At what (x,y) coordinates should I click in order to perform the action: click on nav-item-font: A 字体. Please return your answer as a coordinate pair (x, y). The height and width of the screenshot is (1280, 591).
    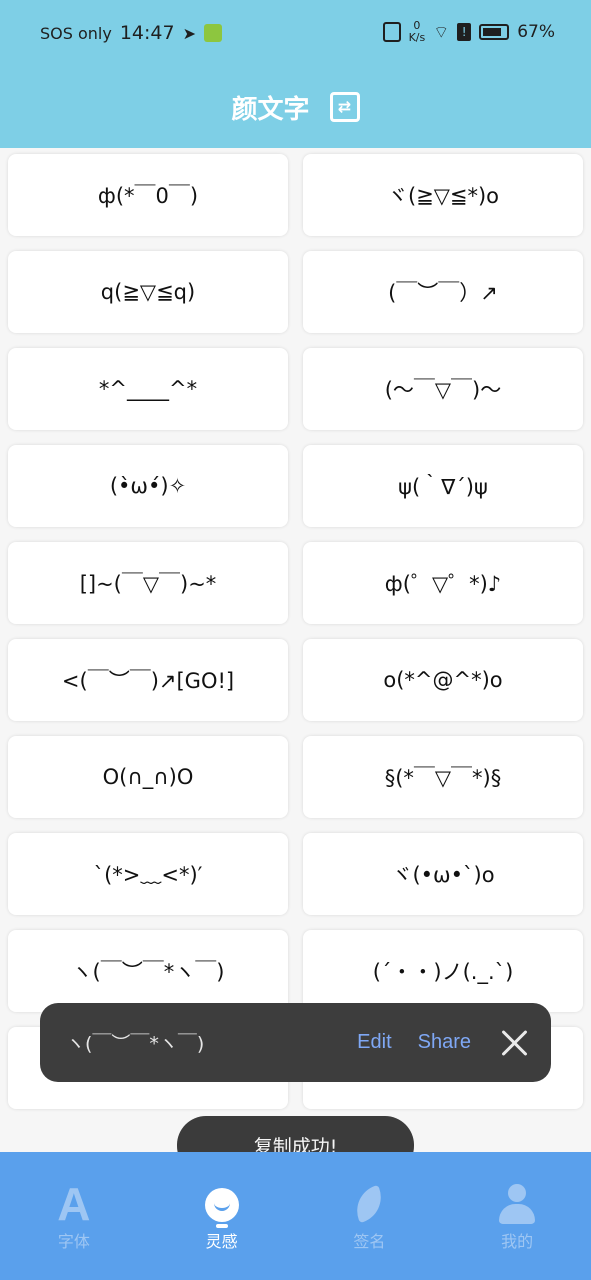
    Looking at the image, I should click on (74, 1216).